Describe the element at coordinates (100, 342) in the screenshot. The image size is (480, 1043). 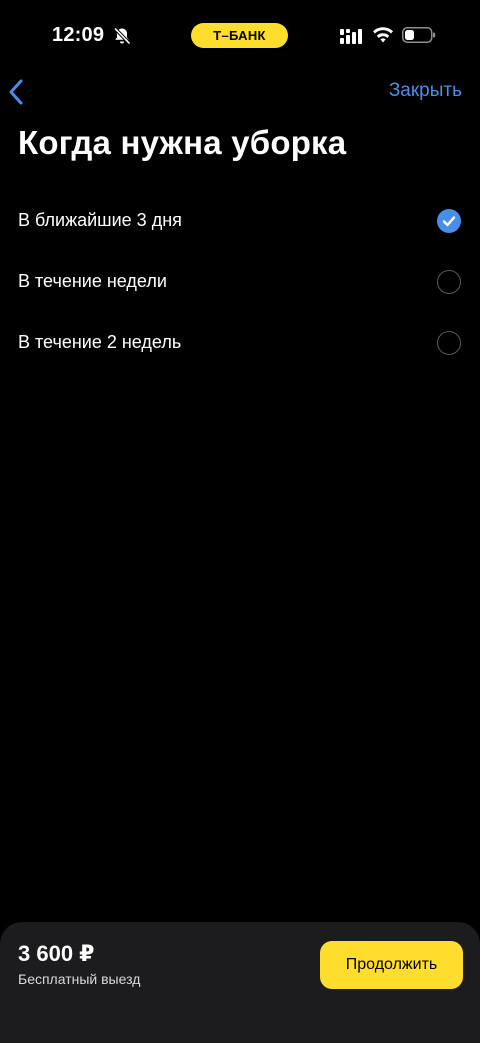
I see `option-label: В течение 2 недель` at that location.